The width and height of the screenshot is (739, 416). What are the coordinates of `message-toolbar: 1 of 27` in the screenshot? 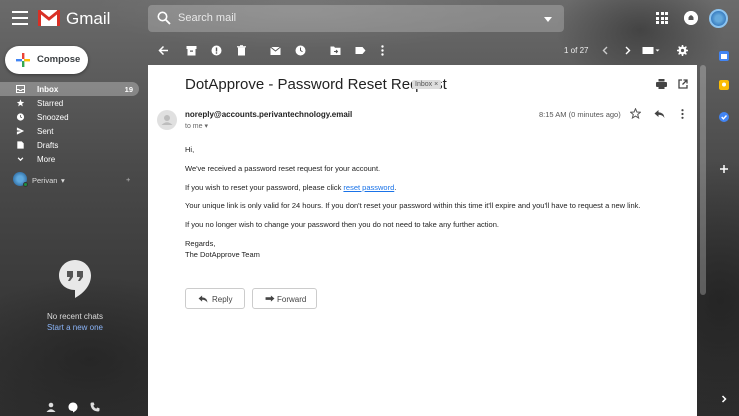 It's located at (423, 51).